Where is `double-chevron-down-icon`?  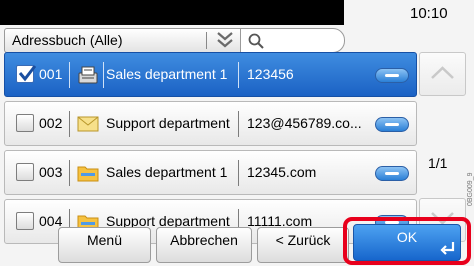
double-chevron-down-icon is located at coordinates (225, 40).